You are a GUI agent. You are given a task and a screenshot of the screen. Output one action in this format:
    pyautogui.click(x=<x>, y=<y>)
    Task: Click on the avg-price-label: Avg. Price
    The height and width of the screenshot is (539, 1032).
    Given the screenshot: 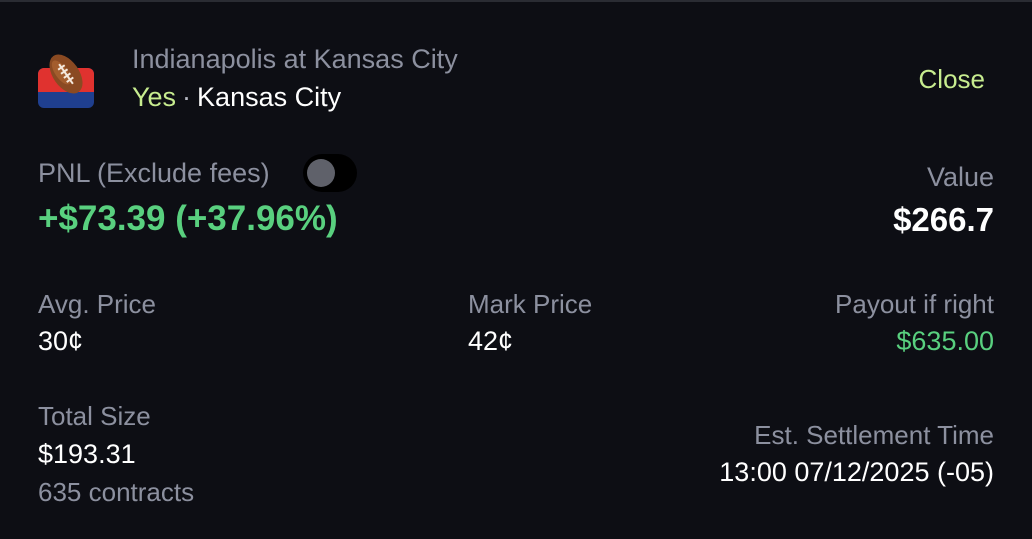 What is the action you would take?
    pyautogui.click(x=97, y=304)
    